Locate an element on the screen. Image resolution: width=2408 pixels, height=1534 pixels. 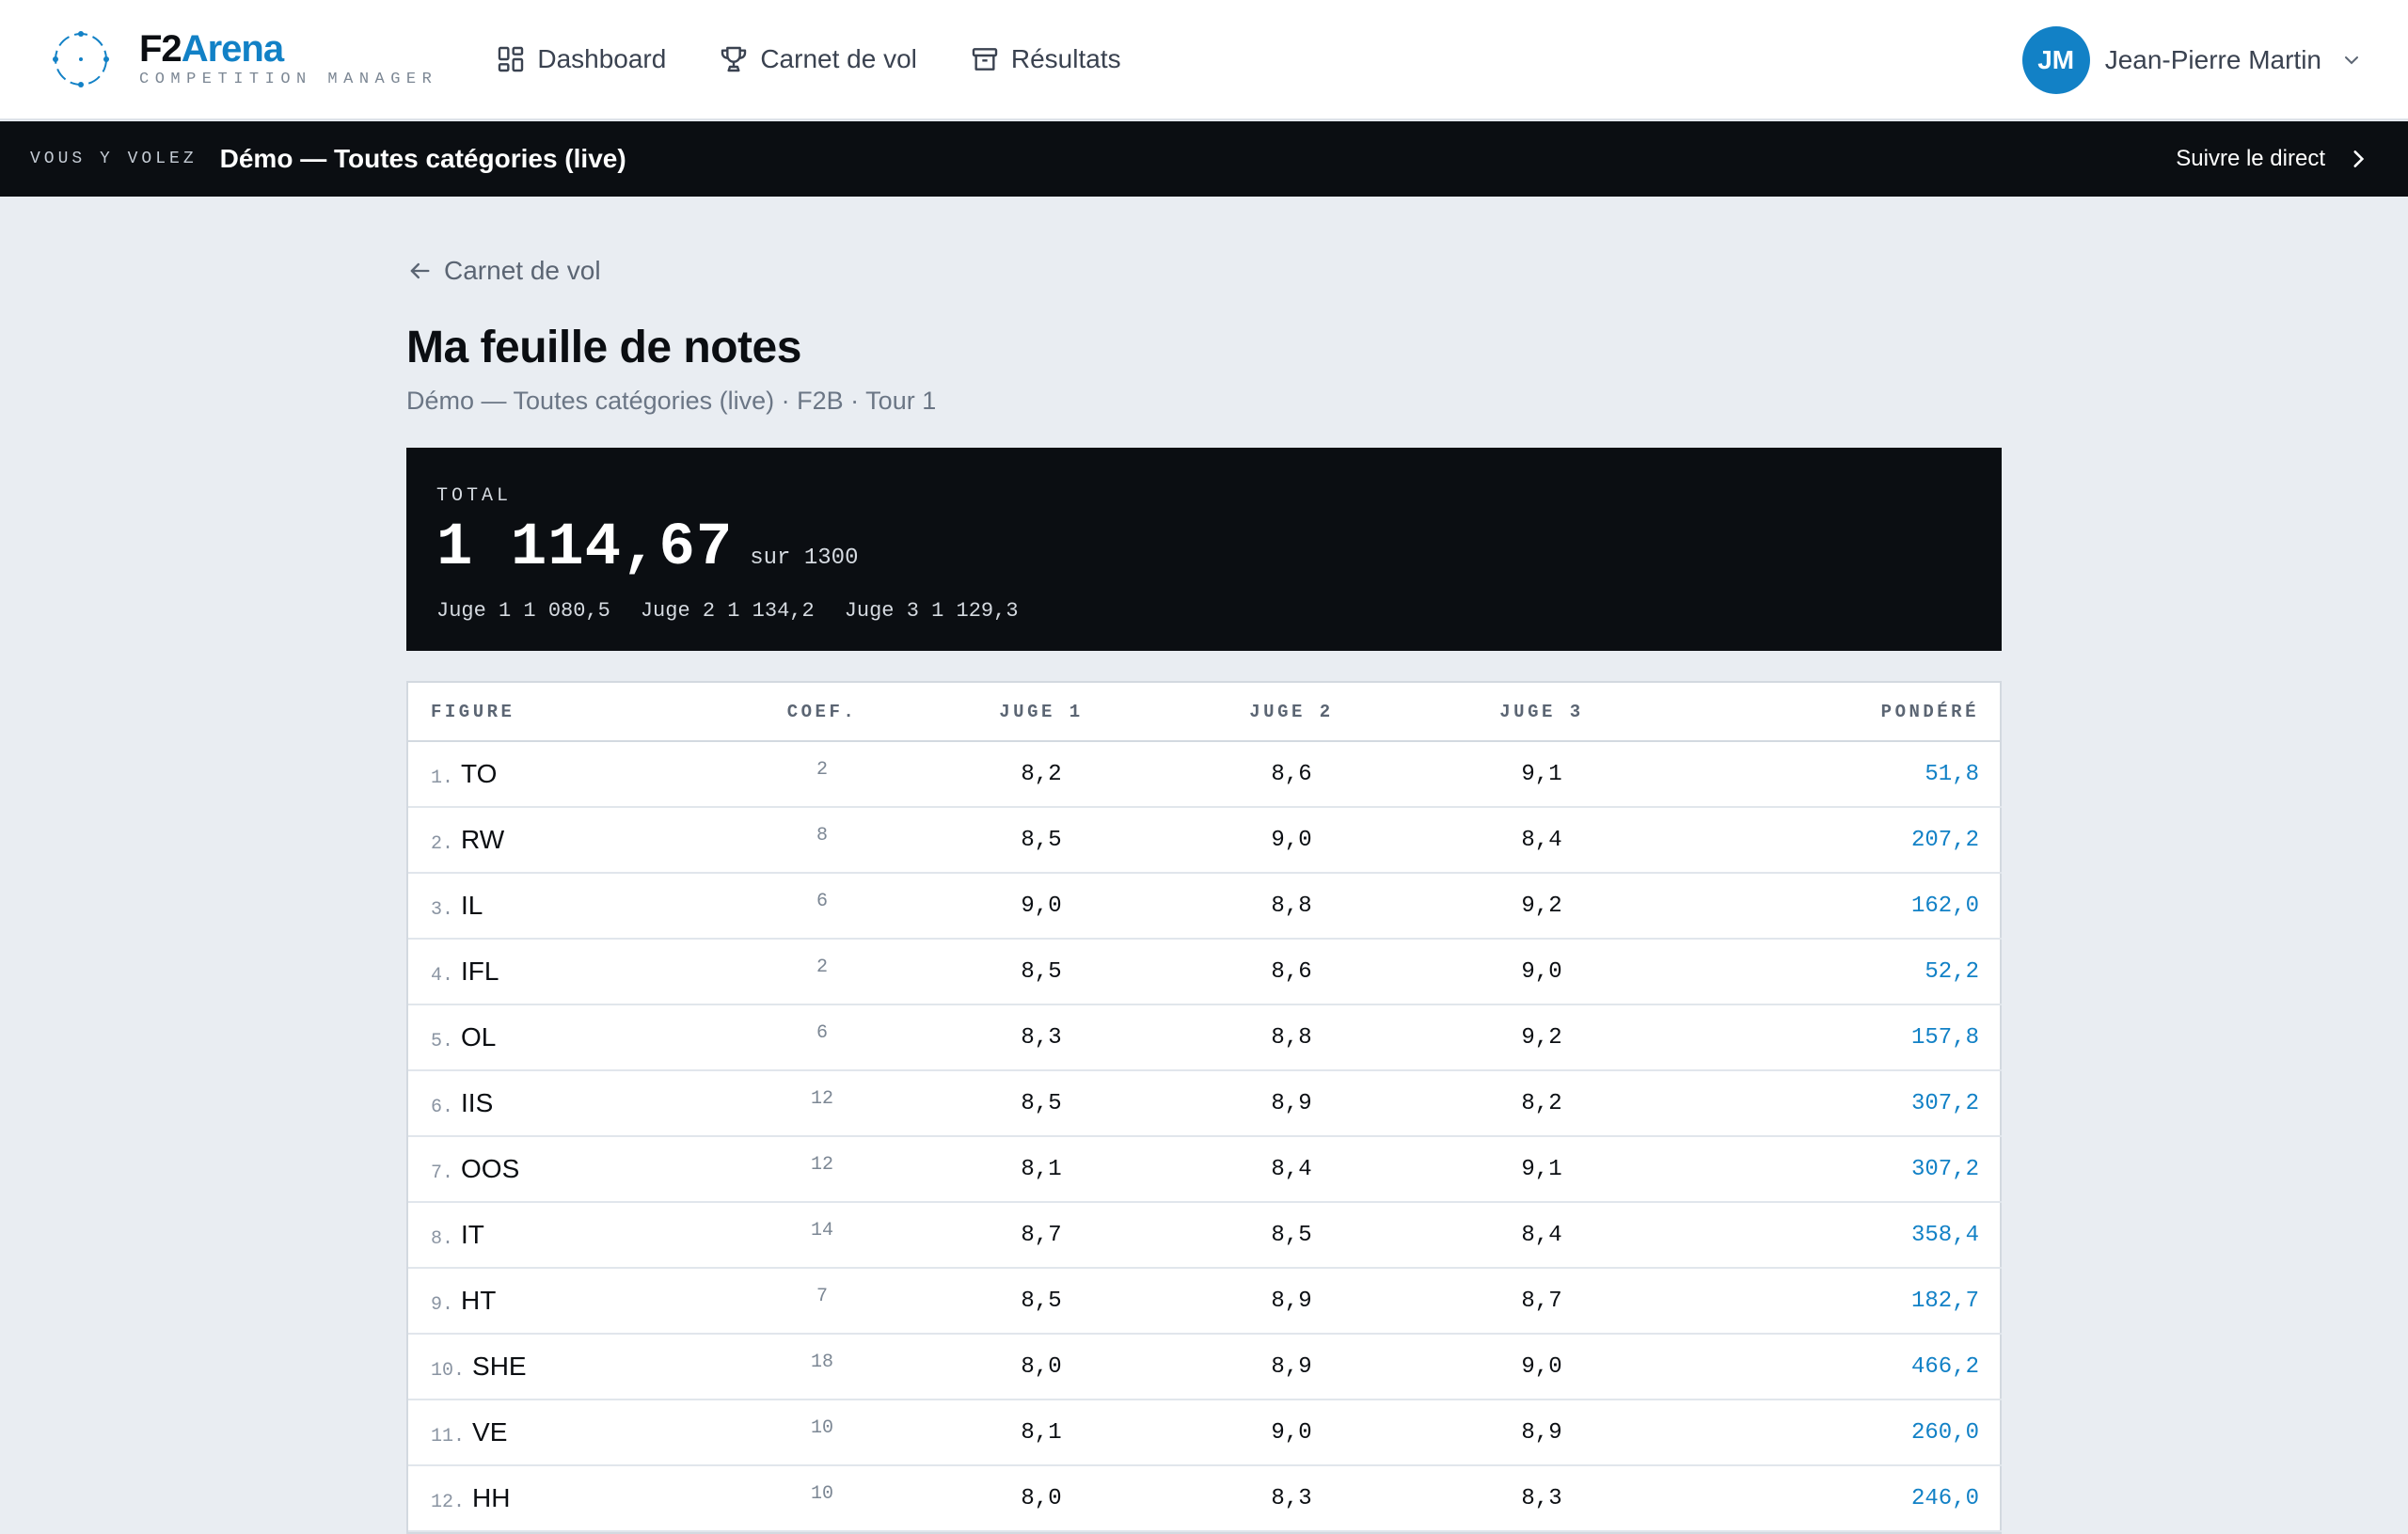
table-row: 1. TO 2 8,2 8,6 9,1 51,8 is located at coordinates (1205, 774).